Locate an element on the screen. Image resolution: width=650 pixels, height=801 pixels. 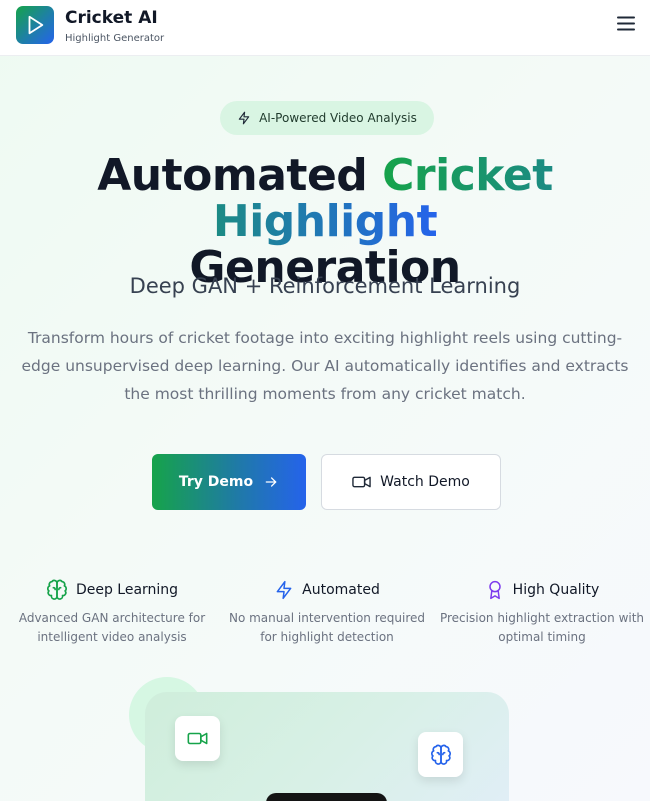
watch-demo-button: Watch Demo is located at coordinates (411, 482).